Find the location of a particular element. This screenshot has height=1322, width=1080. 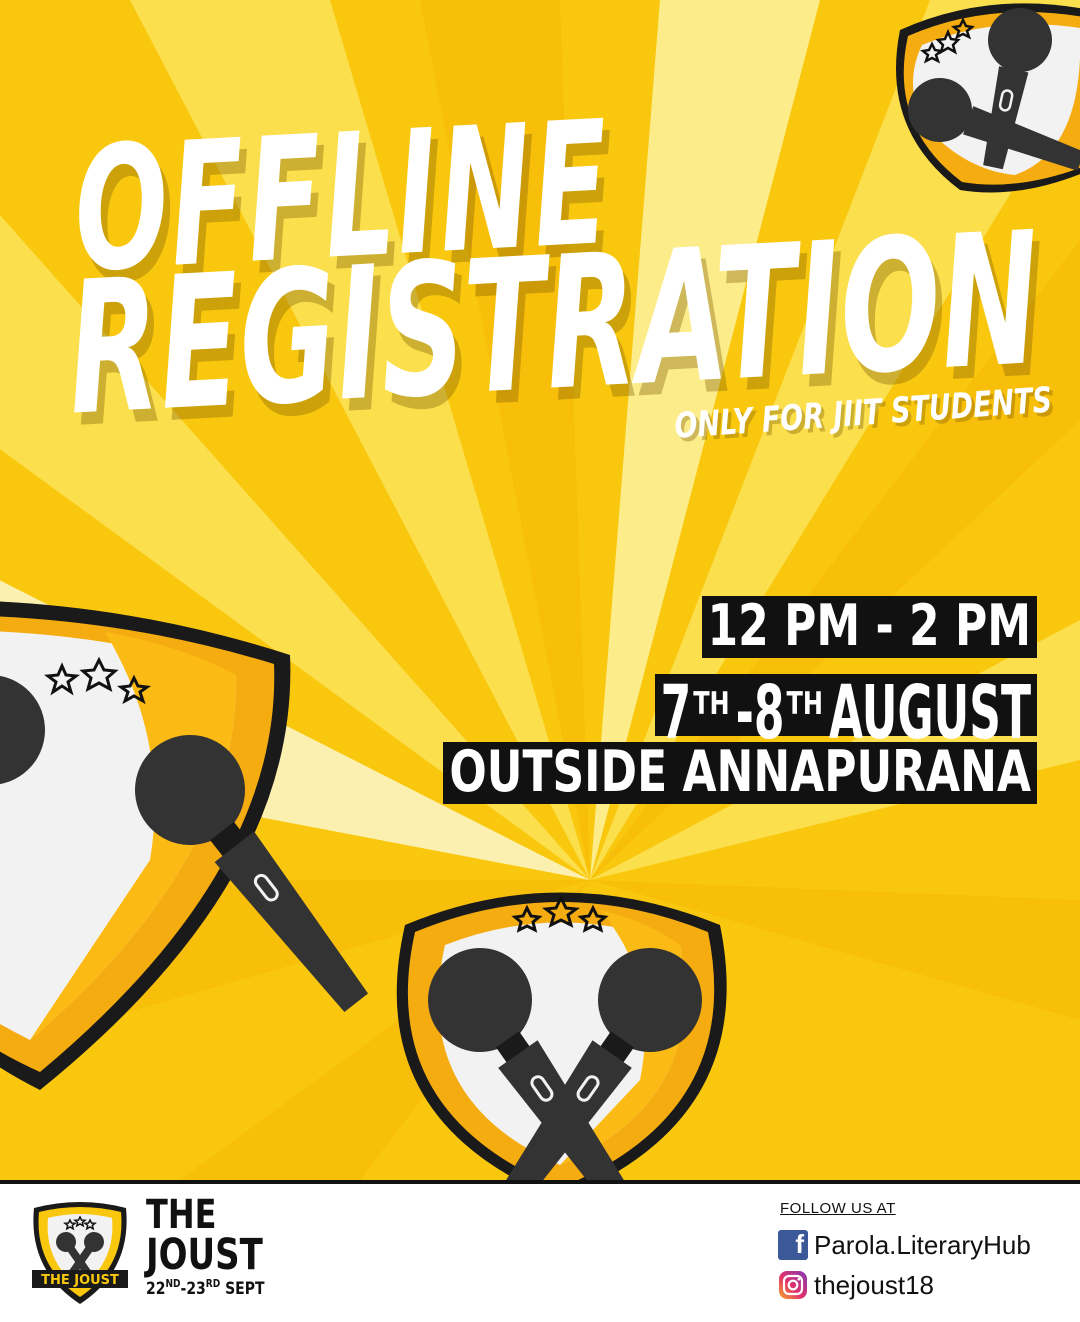

brand-line1: THE is located at coordinates (181, 1214).